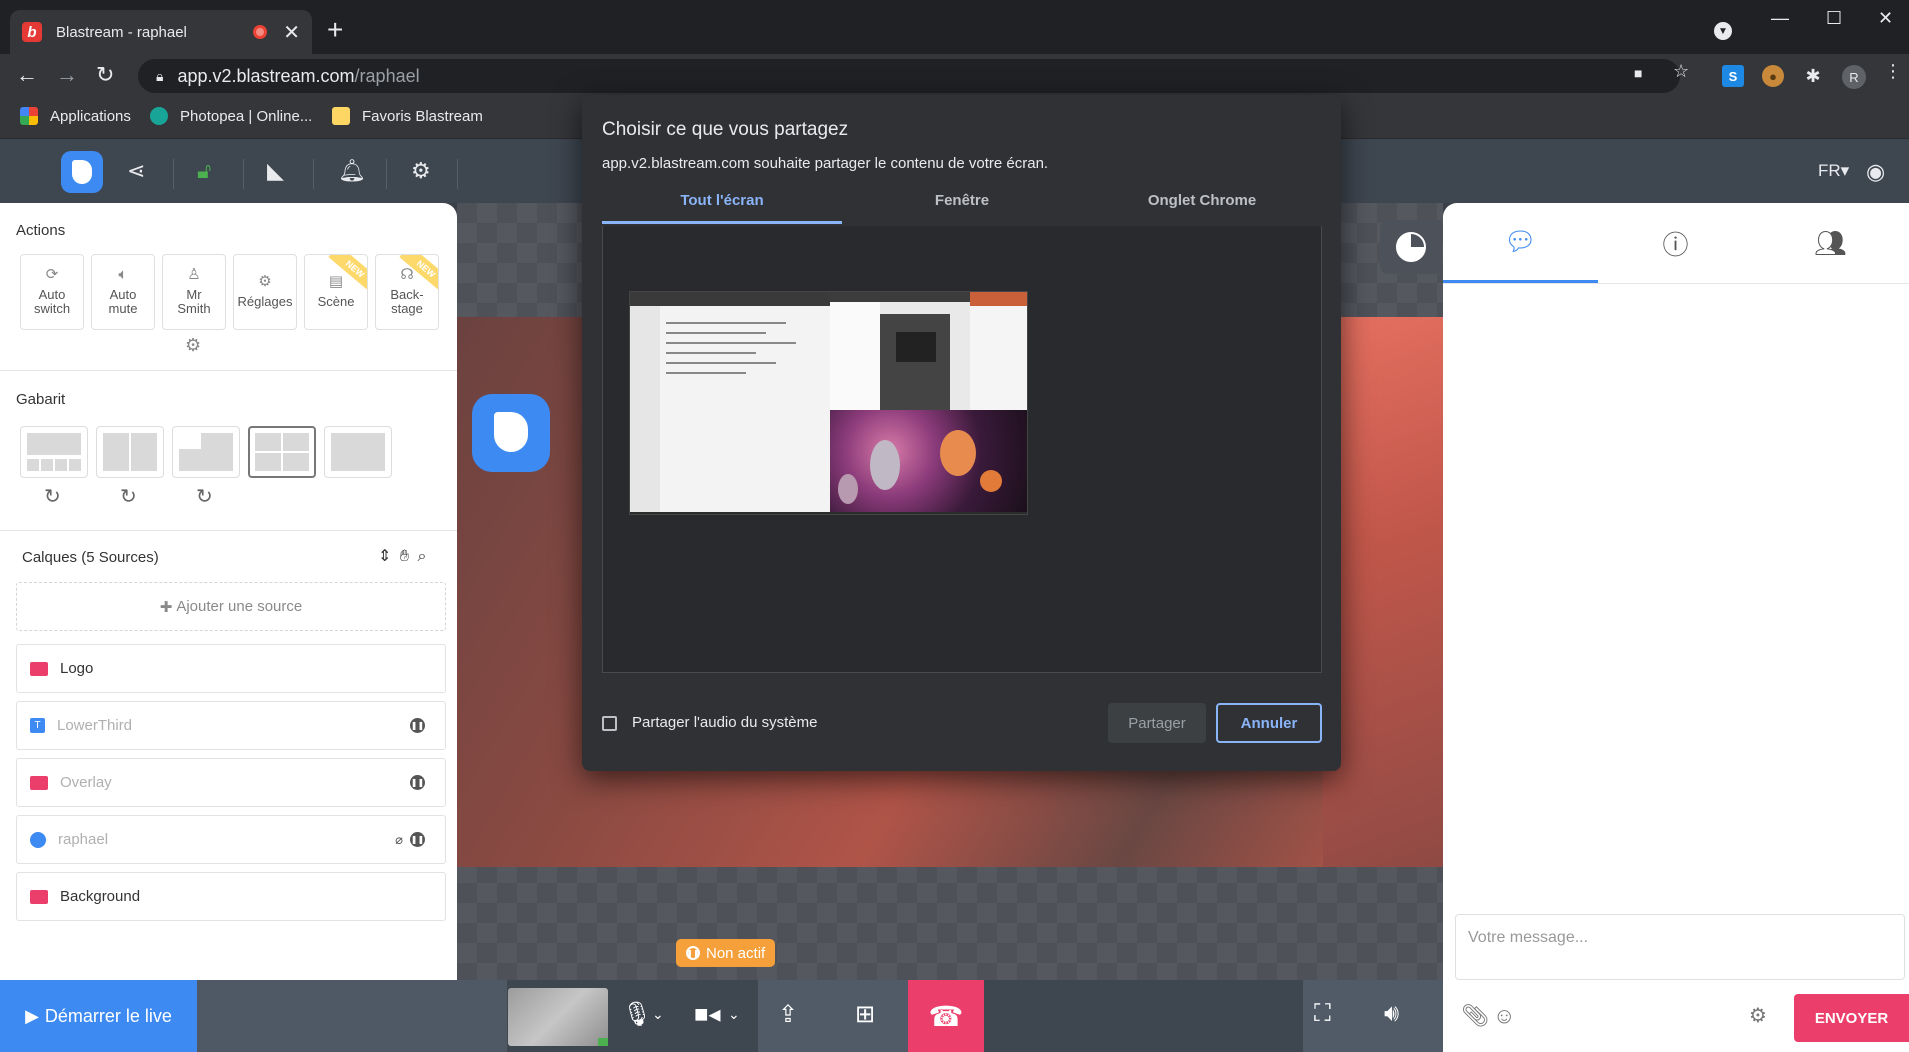 The height and width of the screenshot is (1052, 1909). I want to click on address-bar: 🔒︎ app.v2.blastream.com/raphael, so click(909, 76).